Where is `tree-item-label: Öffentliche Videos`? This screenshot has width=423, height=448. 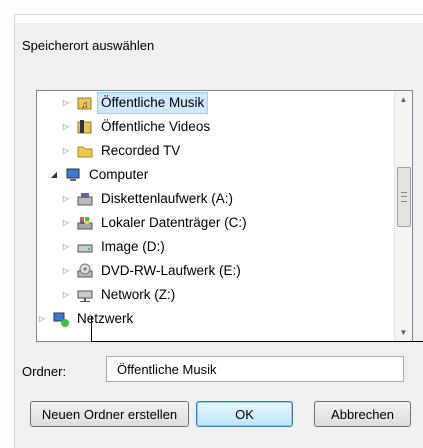
tree-item-label: Öffentliche Videos is located at coordinates (156, 126).